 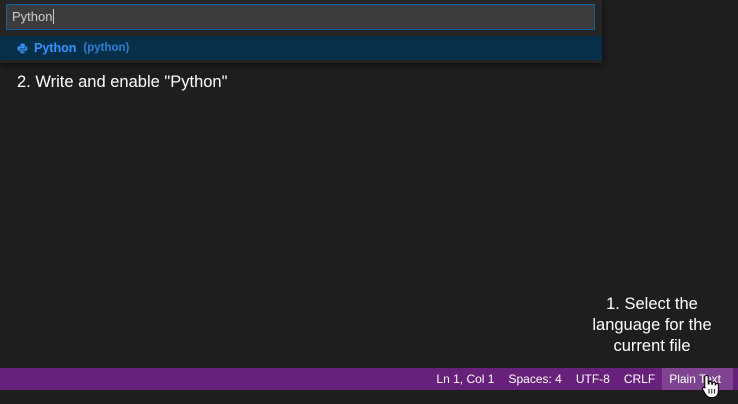 I want to click on status-end-of-line: CRLF, so click(x=639, y=379).